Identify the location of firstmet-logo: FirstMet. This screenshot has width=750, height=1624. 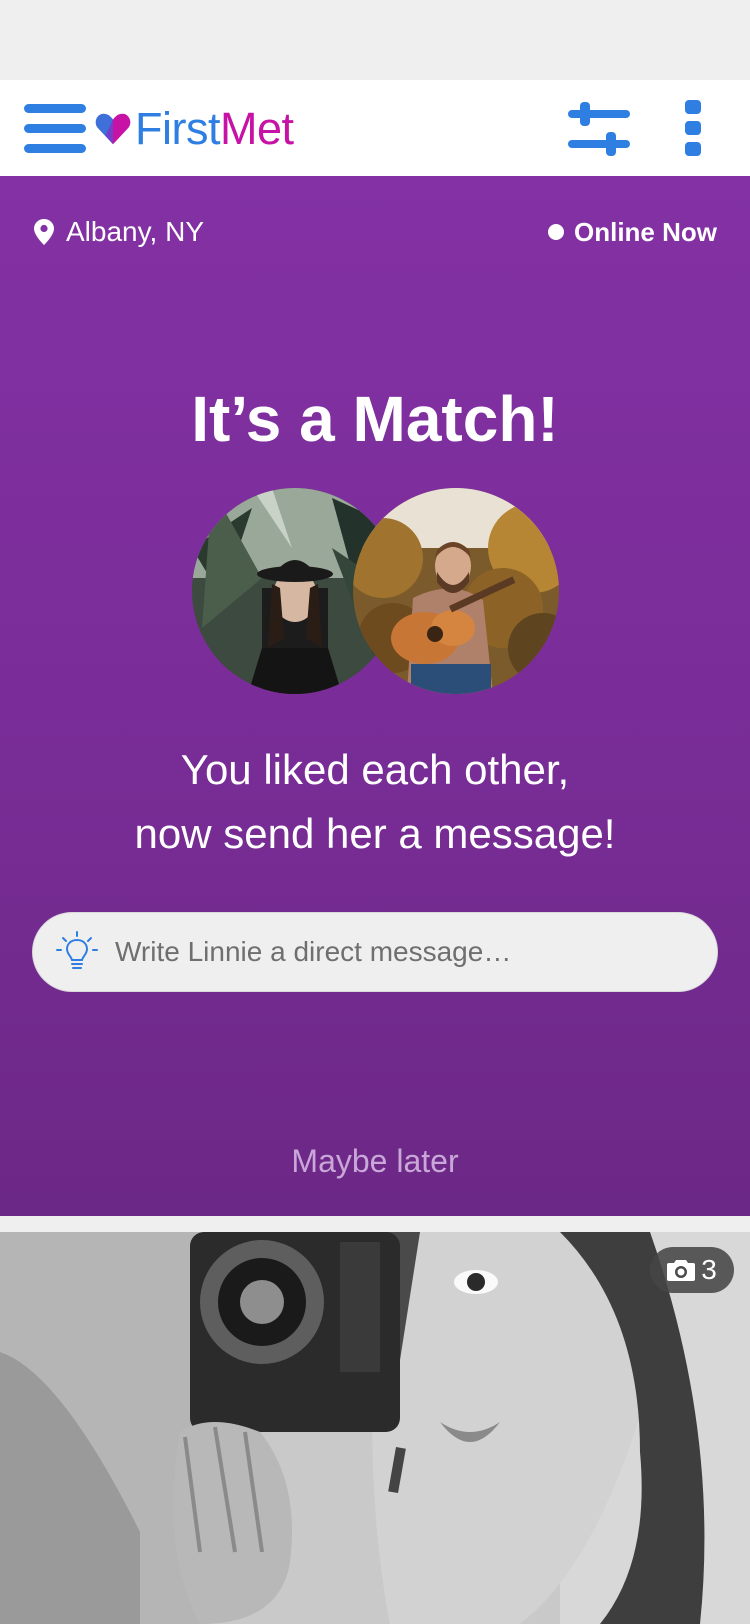
(194, 129).